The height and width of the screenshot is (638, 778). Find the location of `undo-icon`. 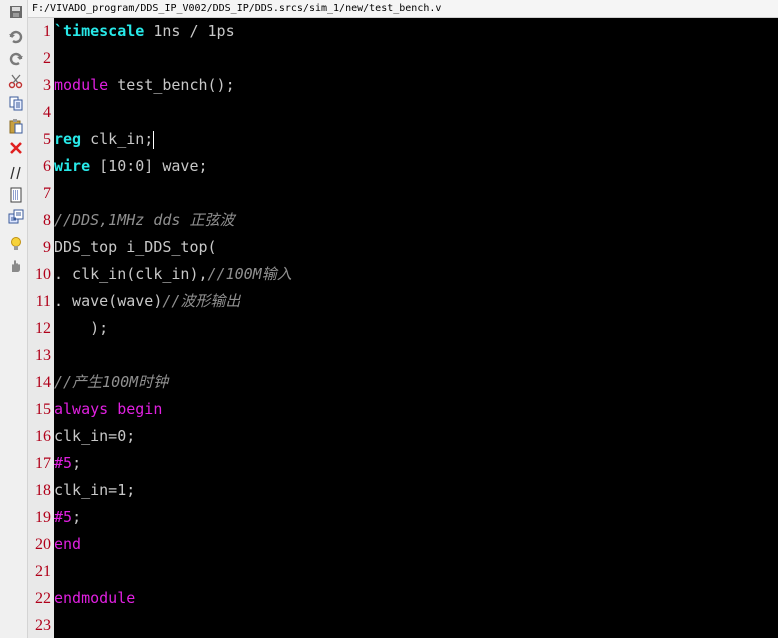

undo-icon is located at coordinates (16, 37).